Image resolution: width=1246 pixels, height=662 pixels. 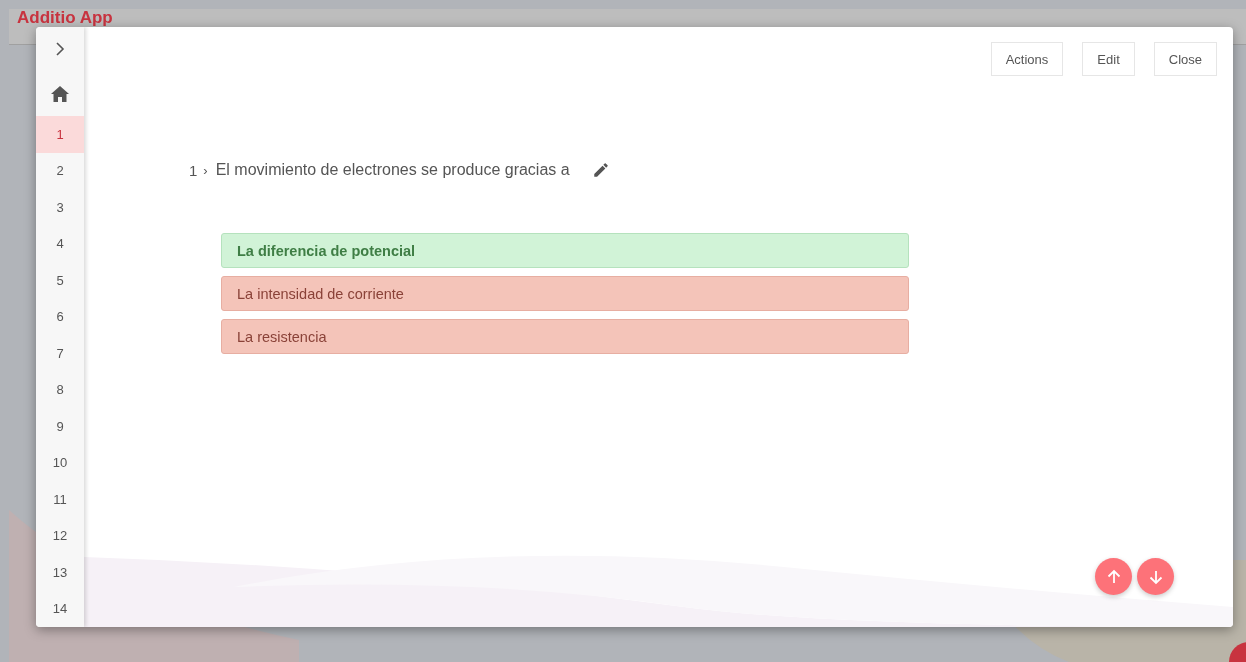 I want to click on arrow-up-icon, so click(x=1113, y=576).